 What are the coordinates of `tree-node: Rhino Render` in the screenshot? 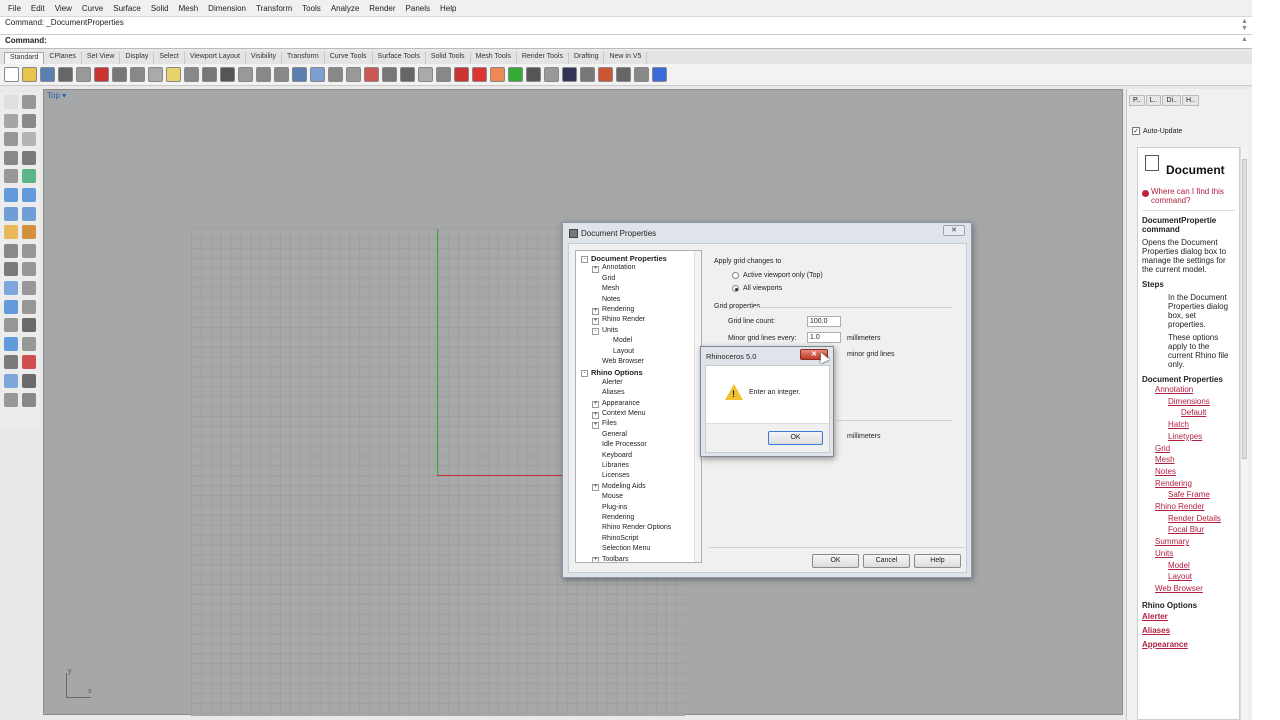 It's located at (623, 319).